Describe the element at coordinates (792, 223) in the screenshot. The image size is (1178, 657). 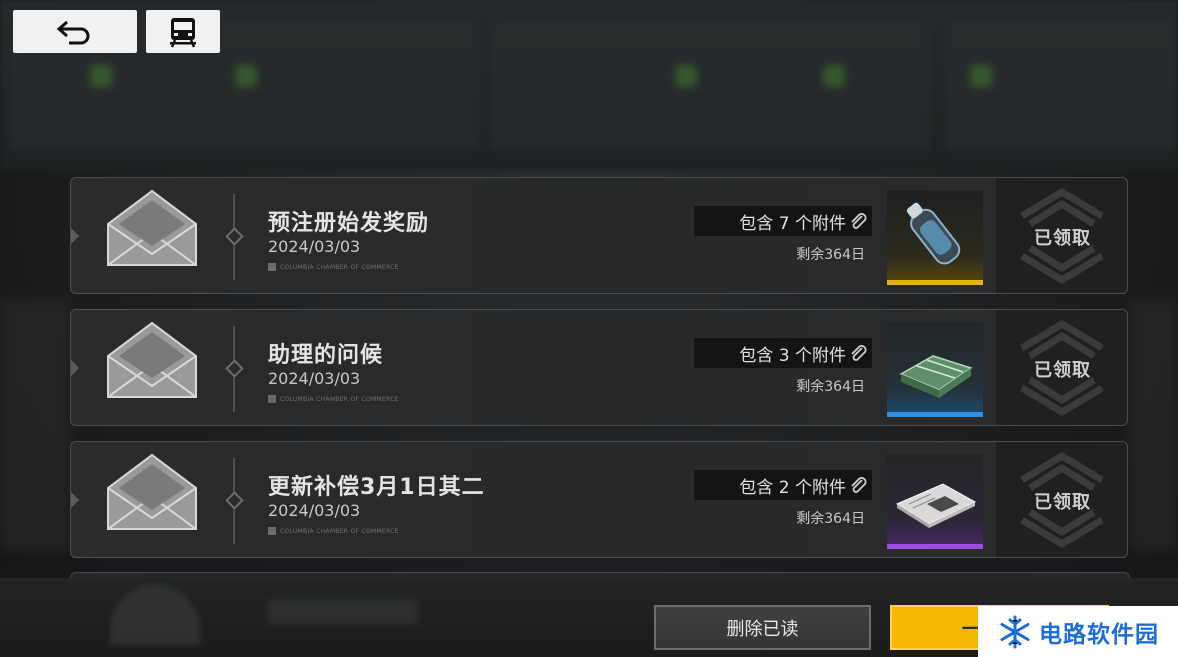
I see `attachment-count-label: 包含 7 个附件` at that location.